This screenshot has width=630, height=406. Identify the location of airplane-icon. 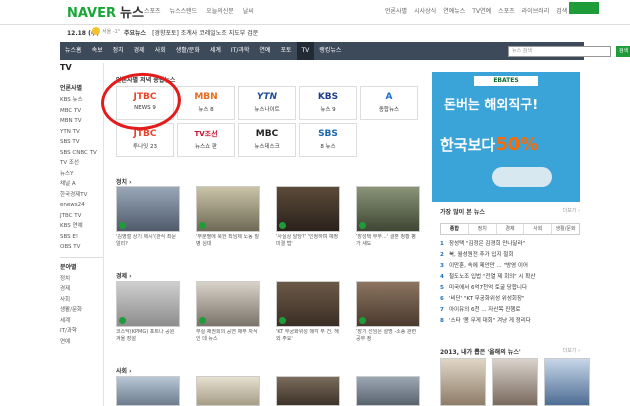
(522, 177).